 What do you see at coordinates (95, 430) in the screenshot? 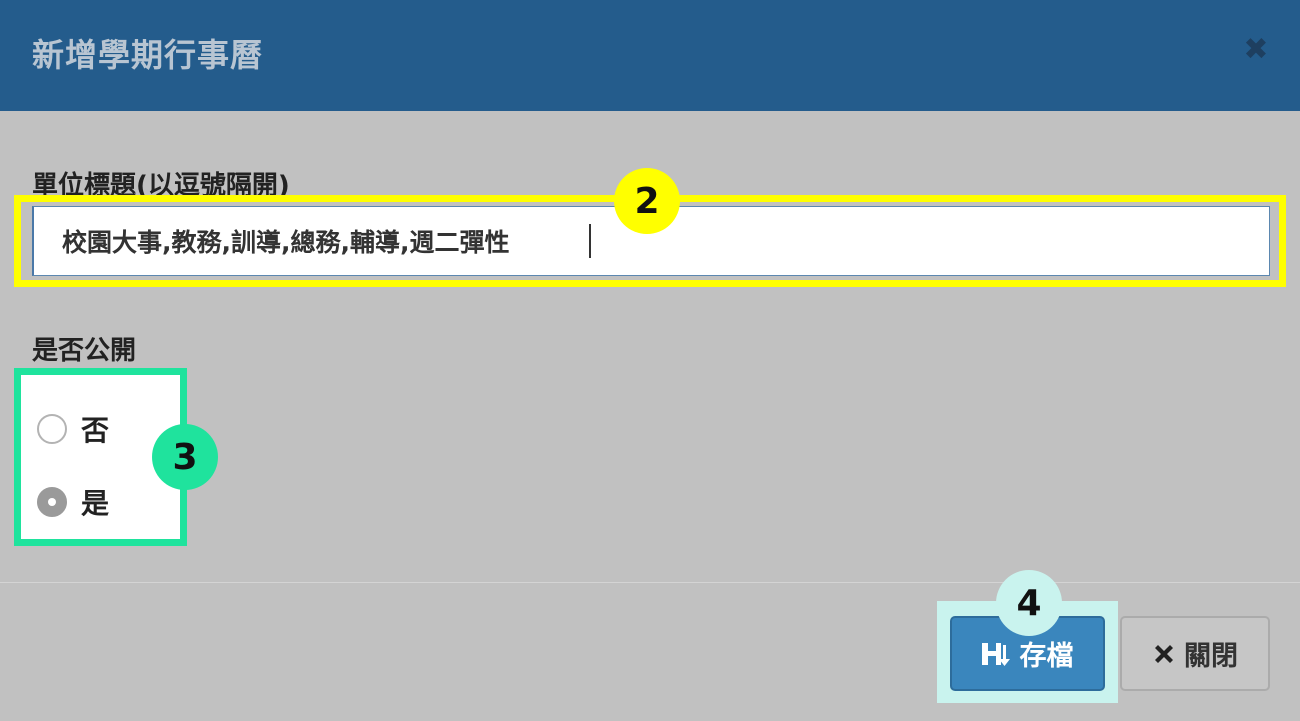
I see `radio-label-no: 否` at bounding box center [95, 430].